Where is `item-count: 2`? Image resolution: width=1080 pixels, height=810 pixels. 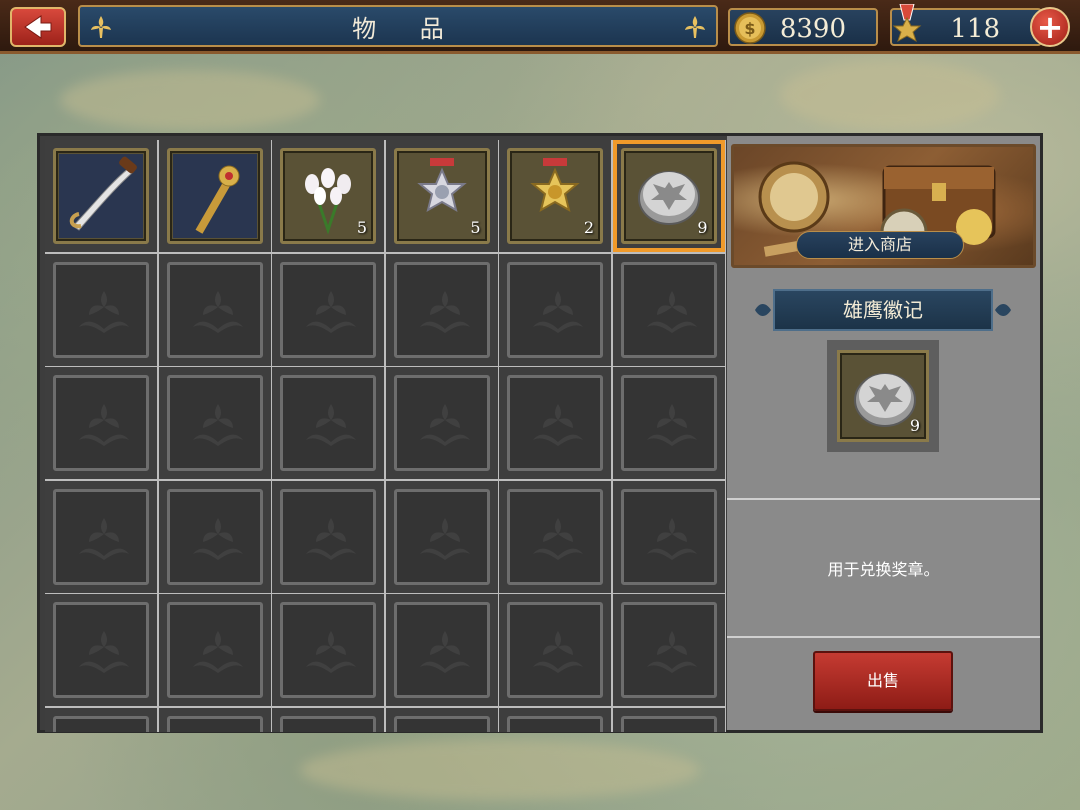
item-count: 2 is located at coordinates (588, 227).